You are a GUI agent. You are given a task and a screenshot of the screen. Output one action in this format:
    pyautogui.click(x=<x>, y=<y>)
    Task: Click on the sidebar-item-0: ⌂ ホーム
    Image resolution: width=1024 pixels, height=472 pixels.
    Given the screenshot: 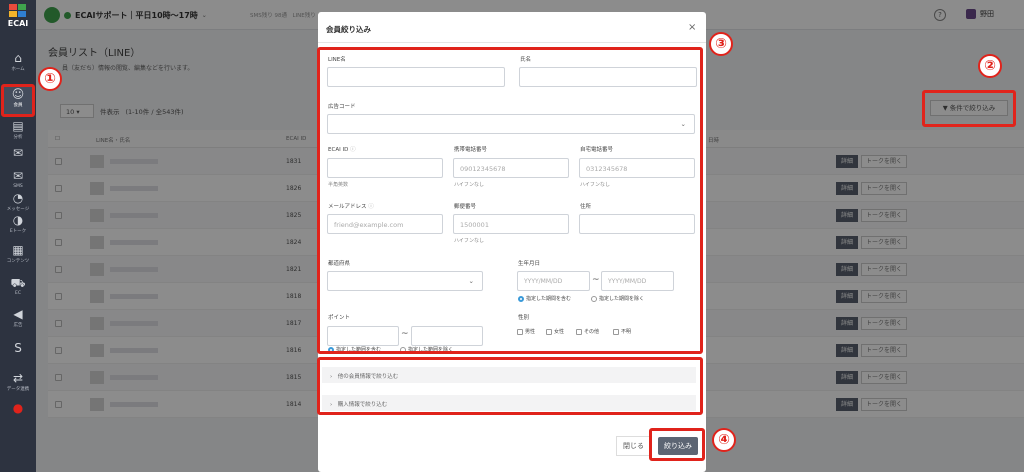 What is the action you would take?
    pyautogui.click(x=18, y=65)
    